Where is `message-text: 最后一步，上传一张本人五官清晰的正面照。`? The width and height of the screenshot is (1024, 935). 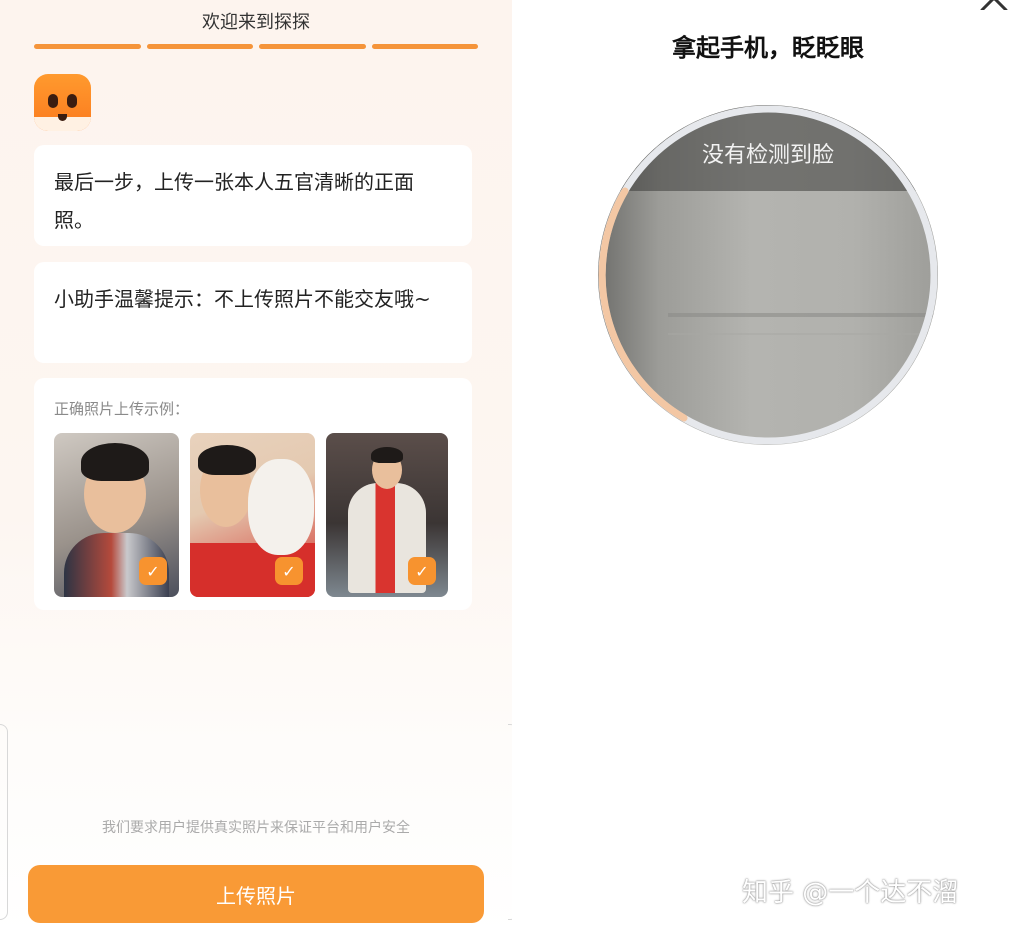 message-text: 最后一步，上传一张本人五官清晰的正面照。 is located at coordinates (234, 201).